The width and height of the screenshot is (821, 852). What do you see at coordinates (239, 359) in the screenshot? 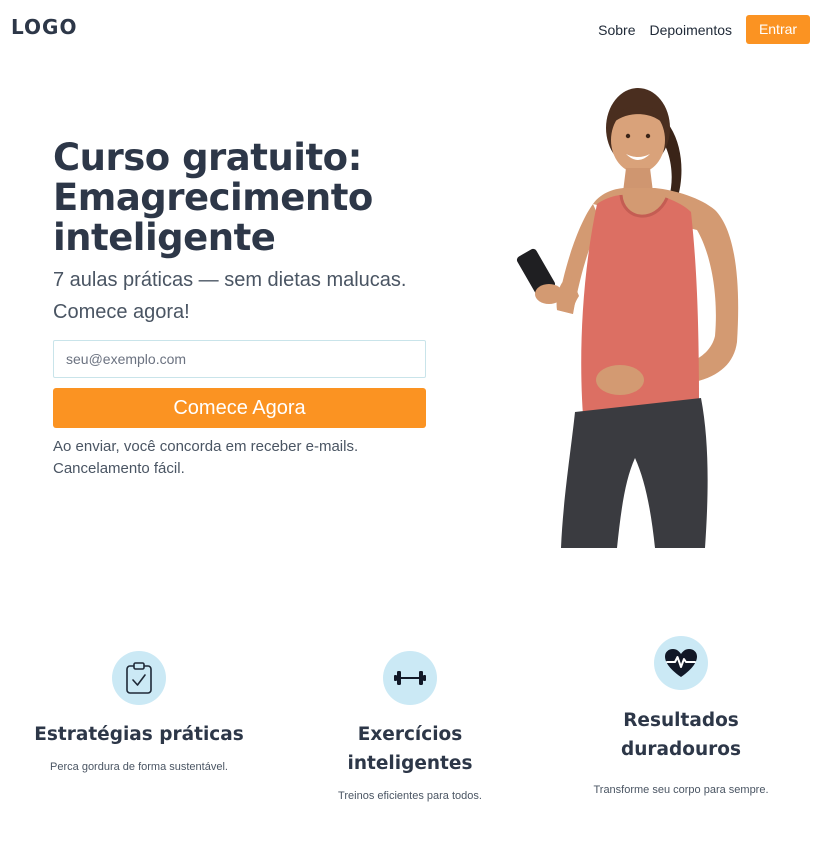
I see `email-input` at bounding box center [239, 359].